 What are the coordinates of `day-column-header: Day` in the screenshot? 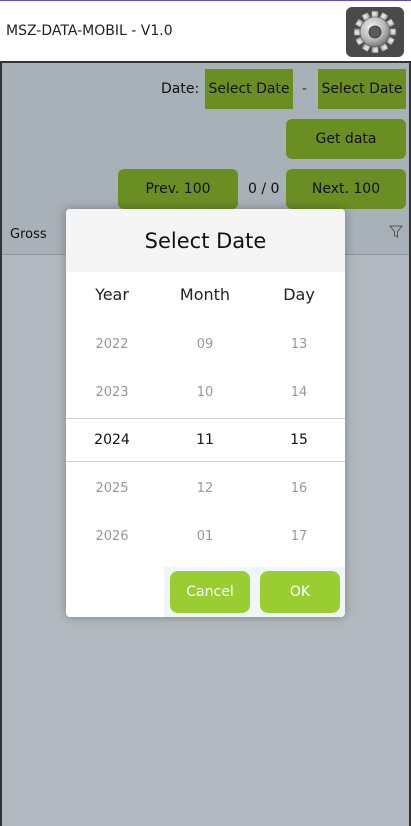 It's located at (299, 294).